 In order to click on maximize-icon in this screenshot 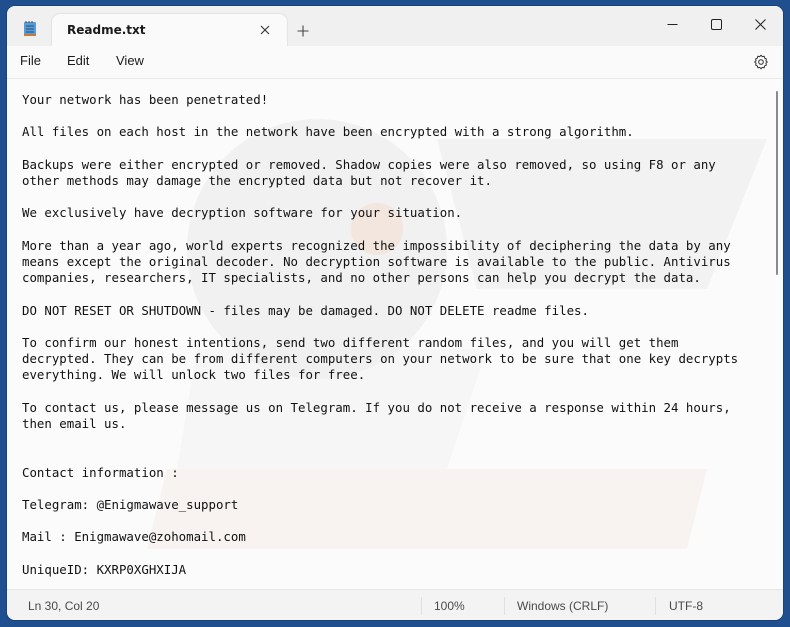, I will do `click(716, 24)`.